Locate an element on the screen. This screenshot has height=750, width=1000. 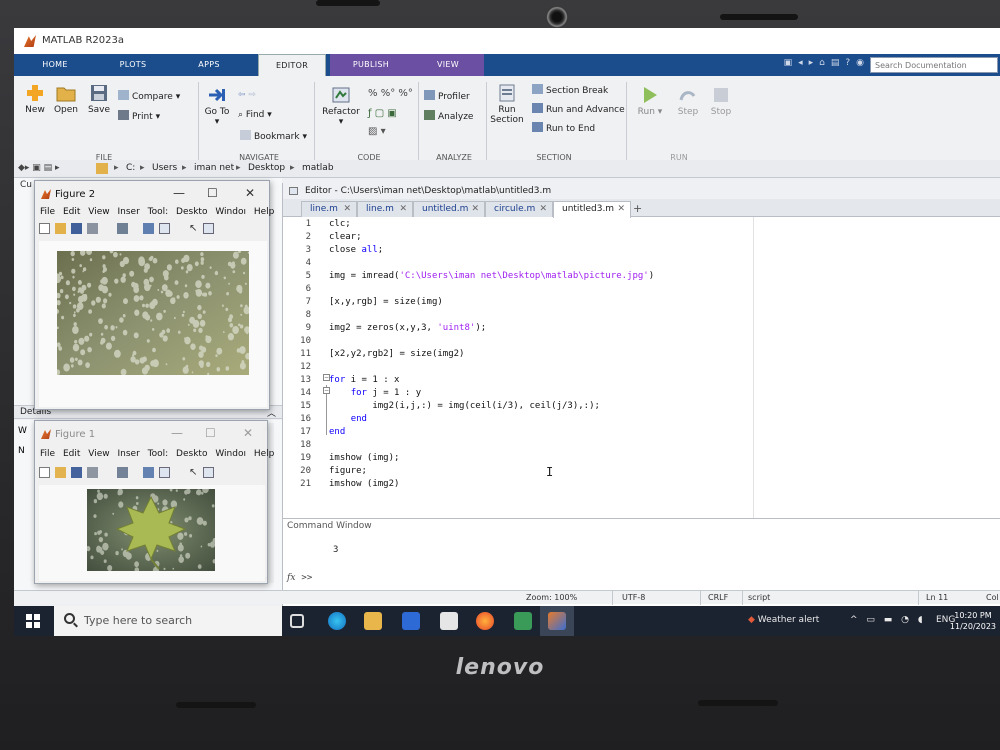
menu-desktop: Deskto is located at coordinates (191, 212).